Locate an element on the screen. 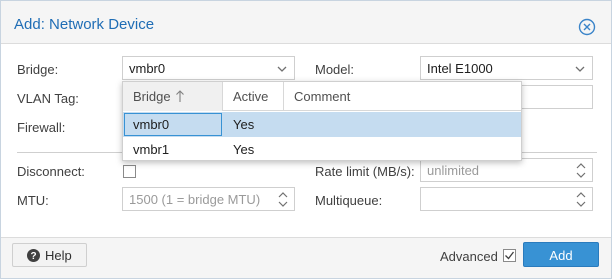  question-circle-icon: ? is located at coordinates (33, 255).